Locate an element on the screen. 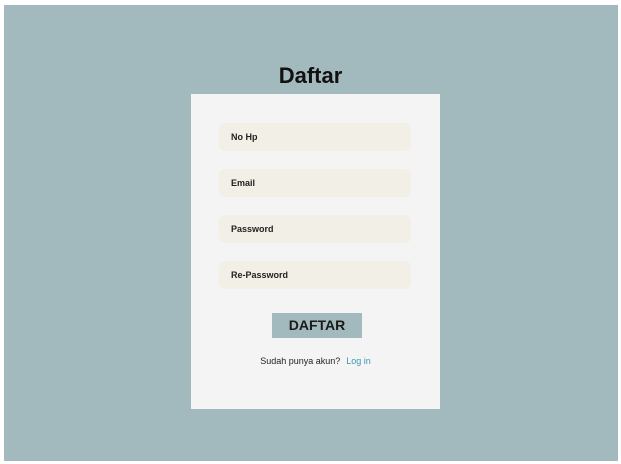  login-prompt-text: Sudah punya akun? is located at coordinates (300, 361).